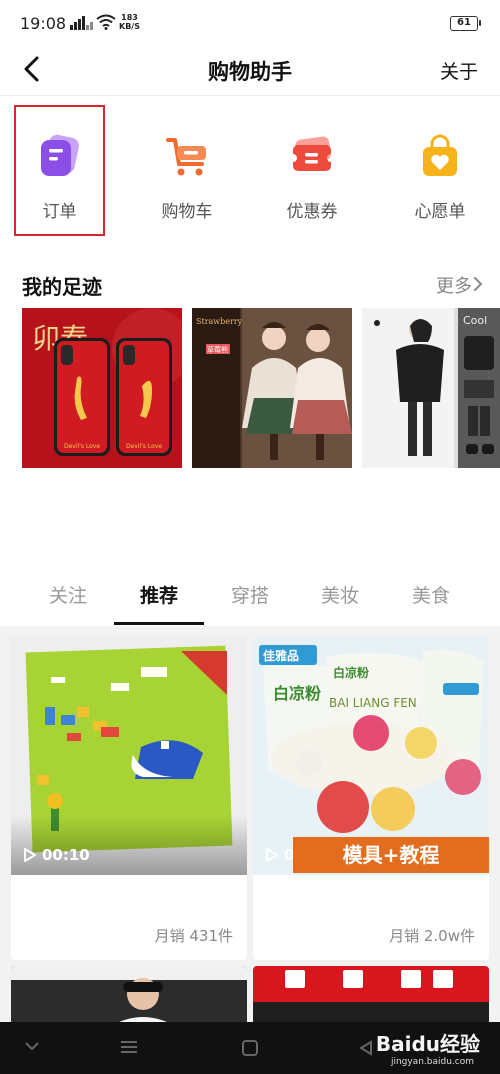  What do you see at coordinates (432, 936) in the screenshot?
I see `monthly-sales: 月销 2.0w件` at bounding box center [432, 936].